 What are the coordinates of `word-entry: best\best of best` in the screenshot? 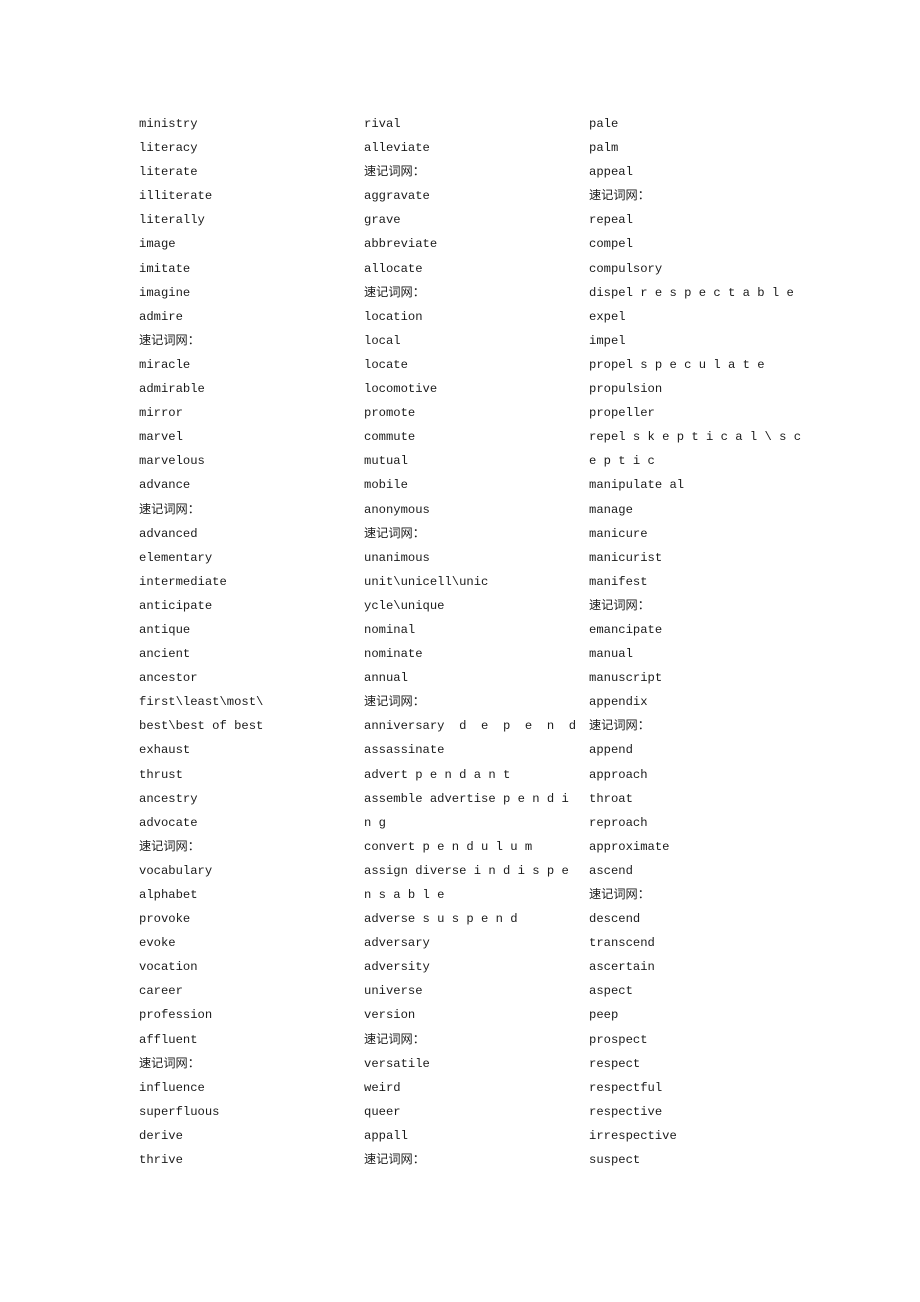 It's located at (201, 726).